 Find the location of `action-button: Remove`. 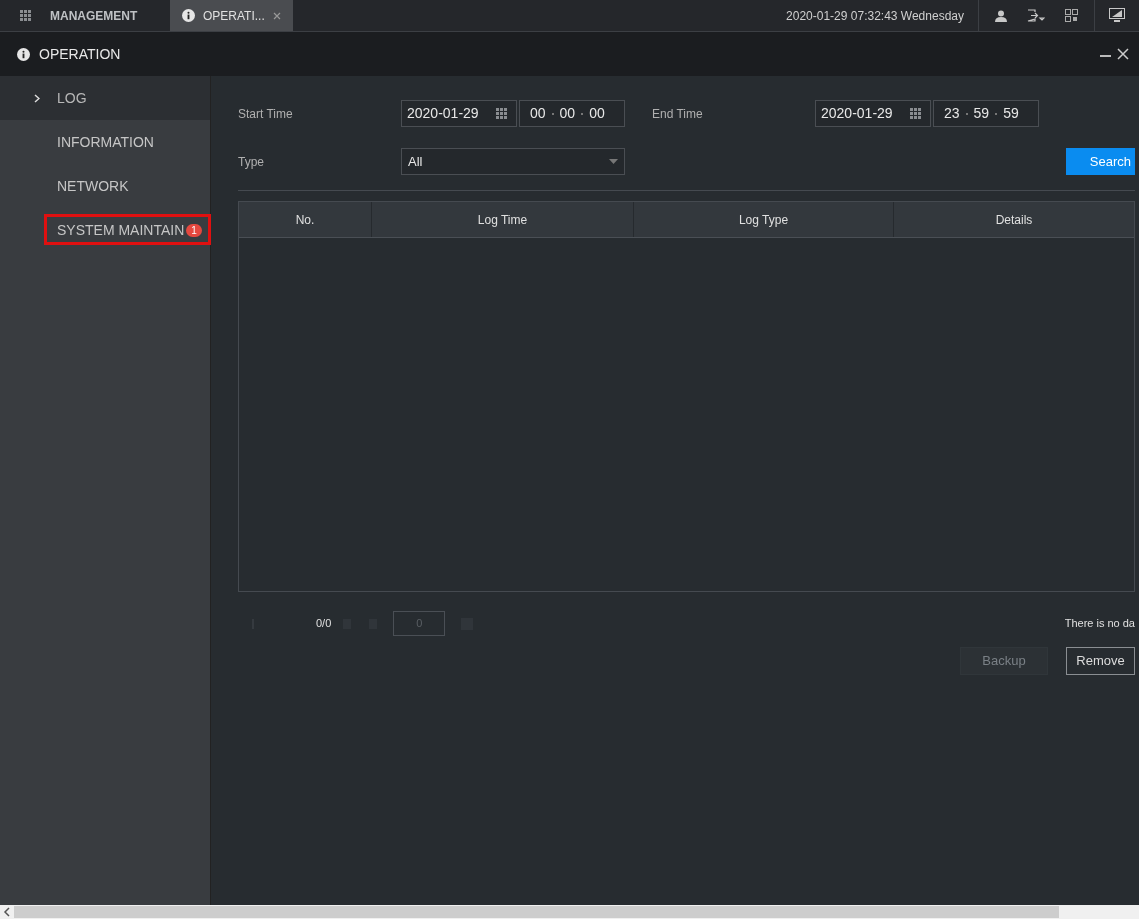

action-button: Remove is located at coordinates (1100, 661).